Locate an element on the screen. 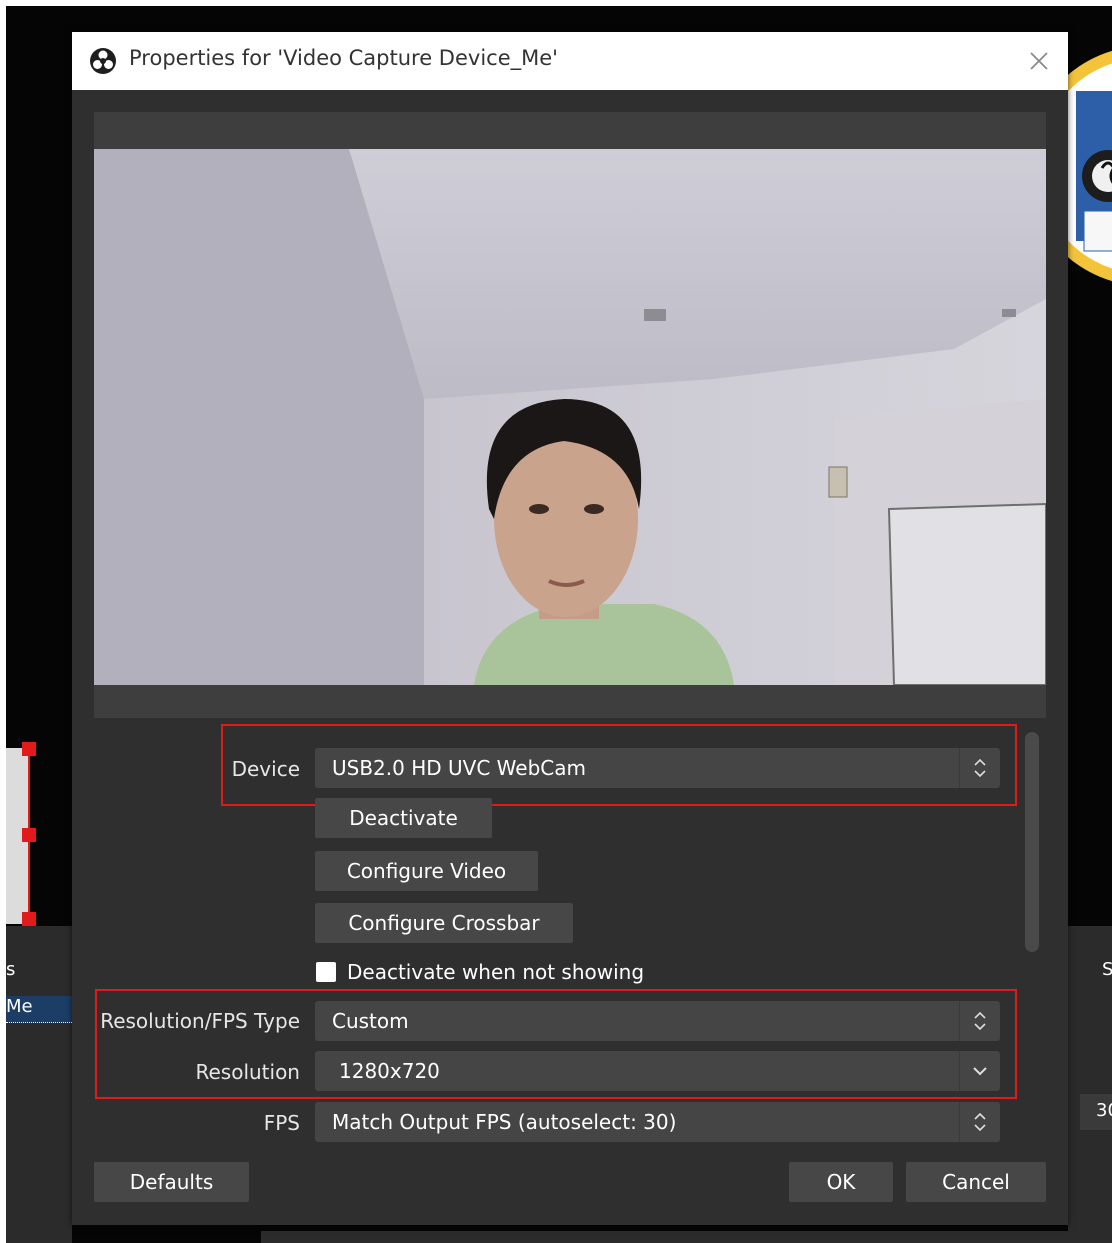  university-seal-logo is located at coordinates (1089, 166).